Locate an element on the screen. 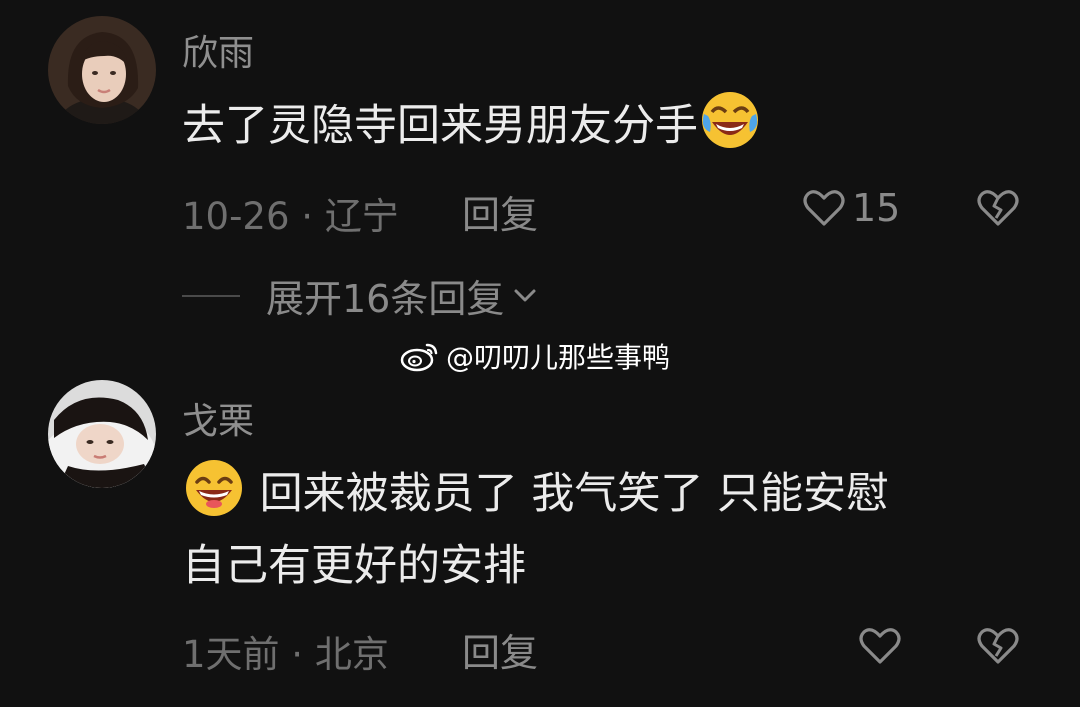 The image size is (1080, 707). expand-replies-button: 展开16条回复 is located at coordinates (362, 295).